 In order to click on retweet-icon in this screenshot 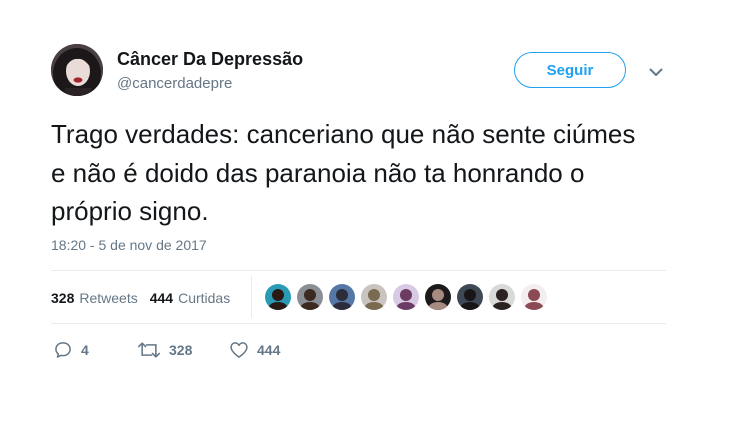, I will do `click(149, 350)`.